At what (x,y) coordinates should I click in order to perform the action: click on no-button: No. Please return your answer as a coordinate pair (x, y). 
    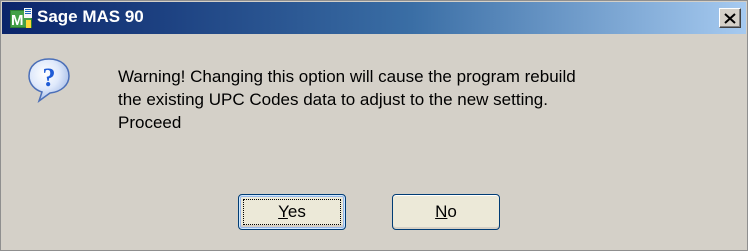
    Looking at the image, I should click on (446, 212).